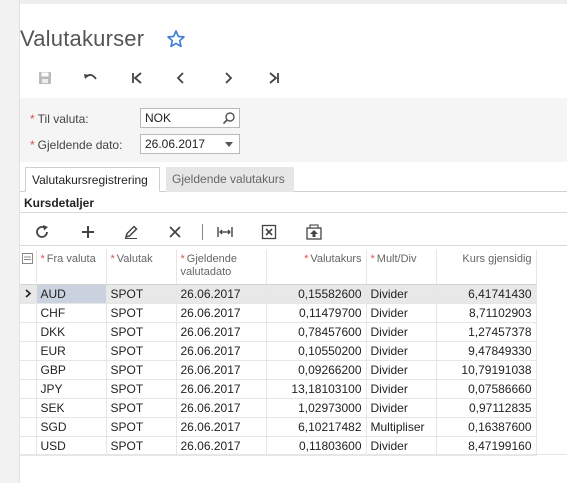 The image size is (567, 483). Describe the element at coordinates (45, 78) in the screenshot. I see `save-icon` at that location.